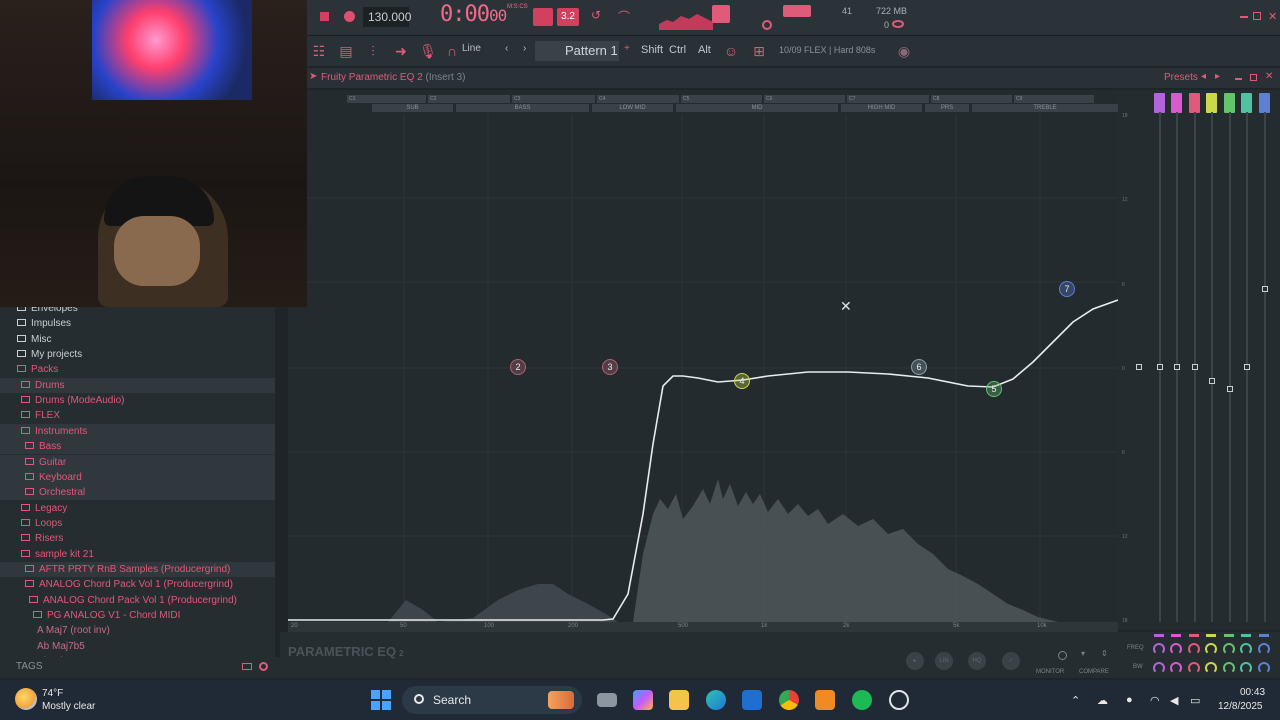  I want to click on lin-button: LIN, so click(944, 661).